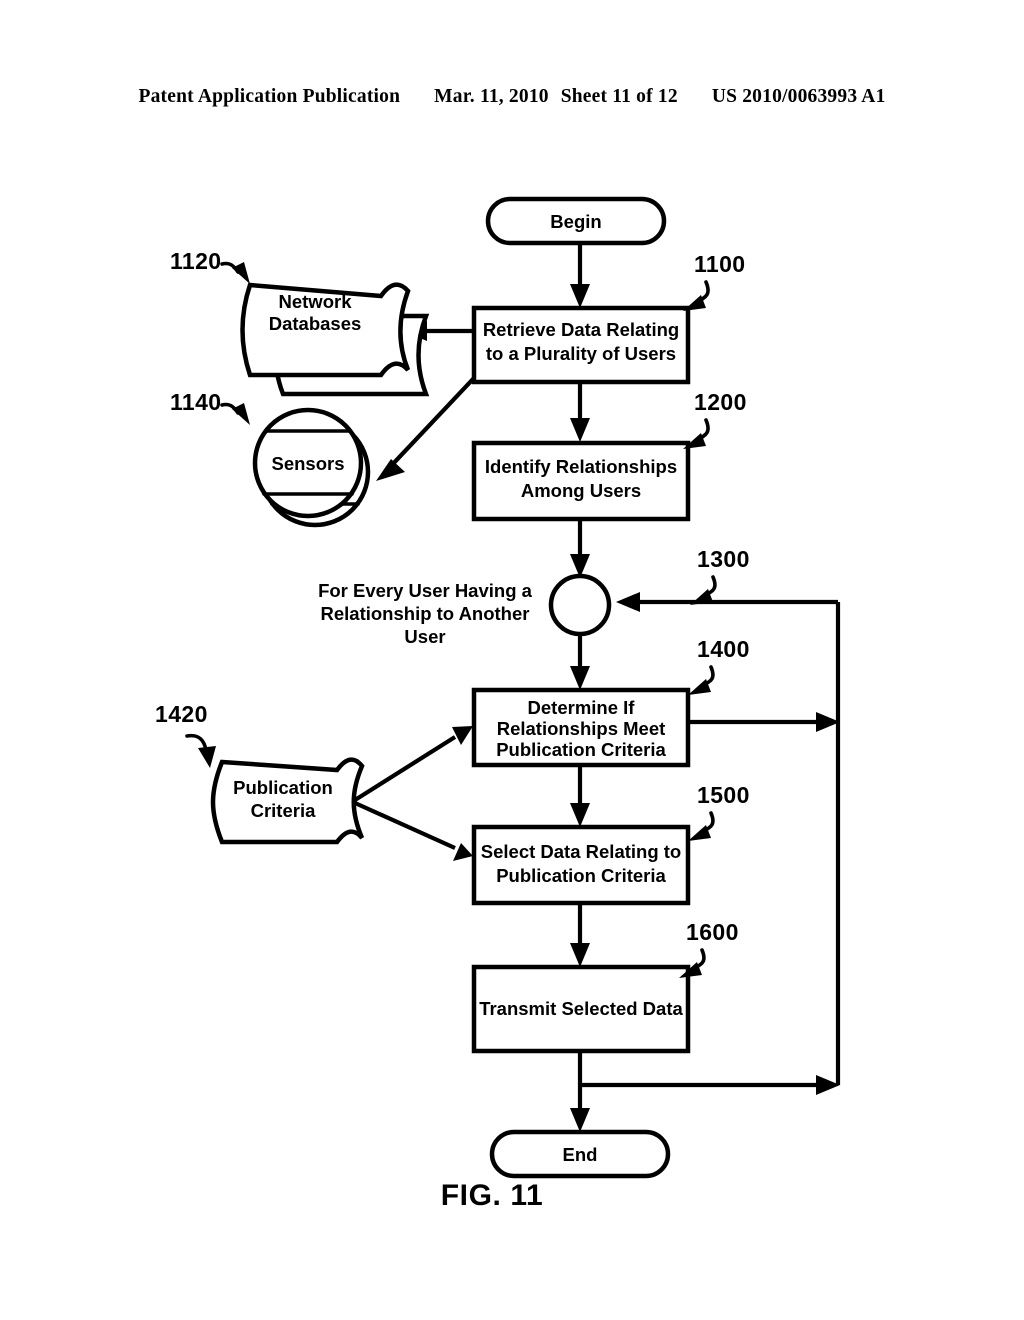  Describe the element at coordinates (581, 875) in the screenshot. I see `node-select-label-line2: Publication Criteria` at that location.